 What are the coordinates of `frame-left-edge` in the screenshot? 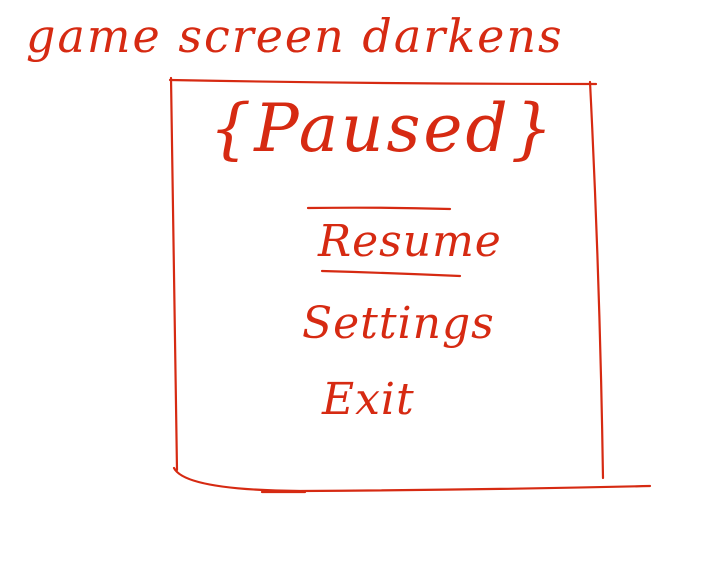 It's located at (174, 274).